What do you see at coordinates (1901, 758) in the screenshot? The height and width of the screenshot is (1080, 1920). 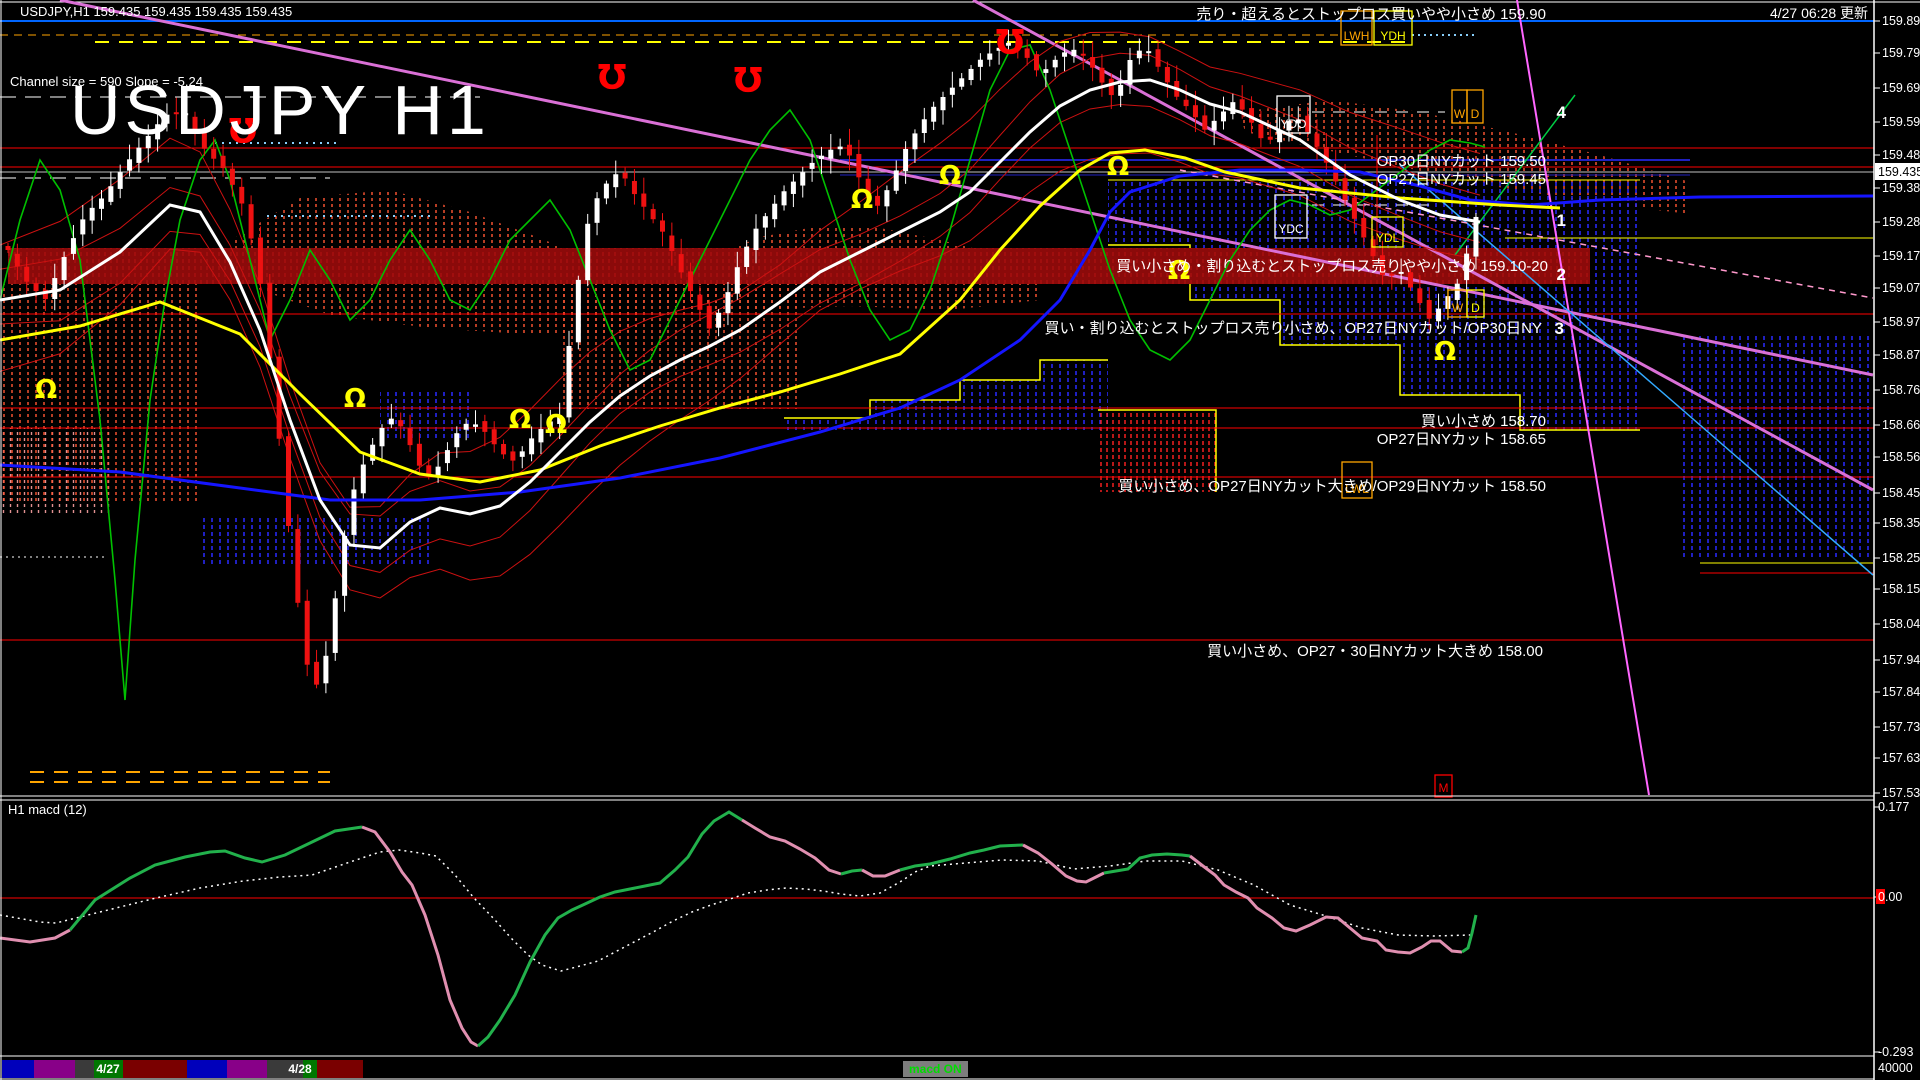 I see `price-axis-label: 157.635` at bounding box center [1901, 758].